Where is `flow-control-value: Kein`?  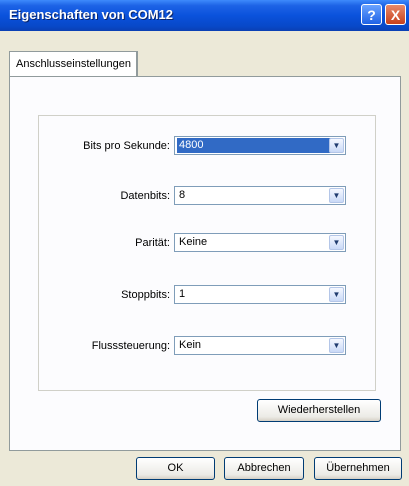 flow-control-value: Kein is located at coordinates (190, 345).